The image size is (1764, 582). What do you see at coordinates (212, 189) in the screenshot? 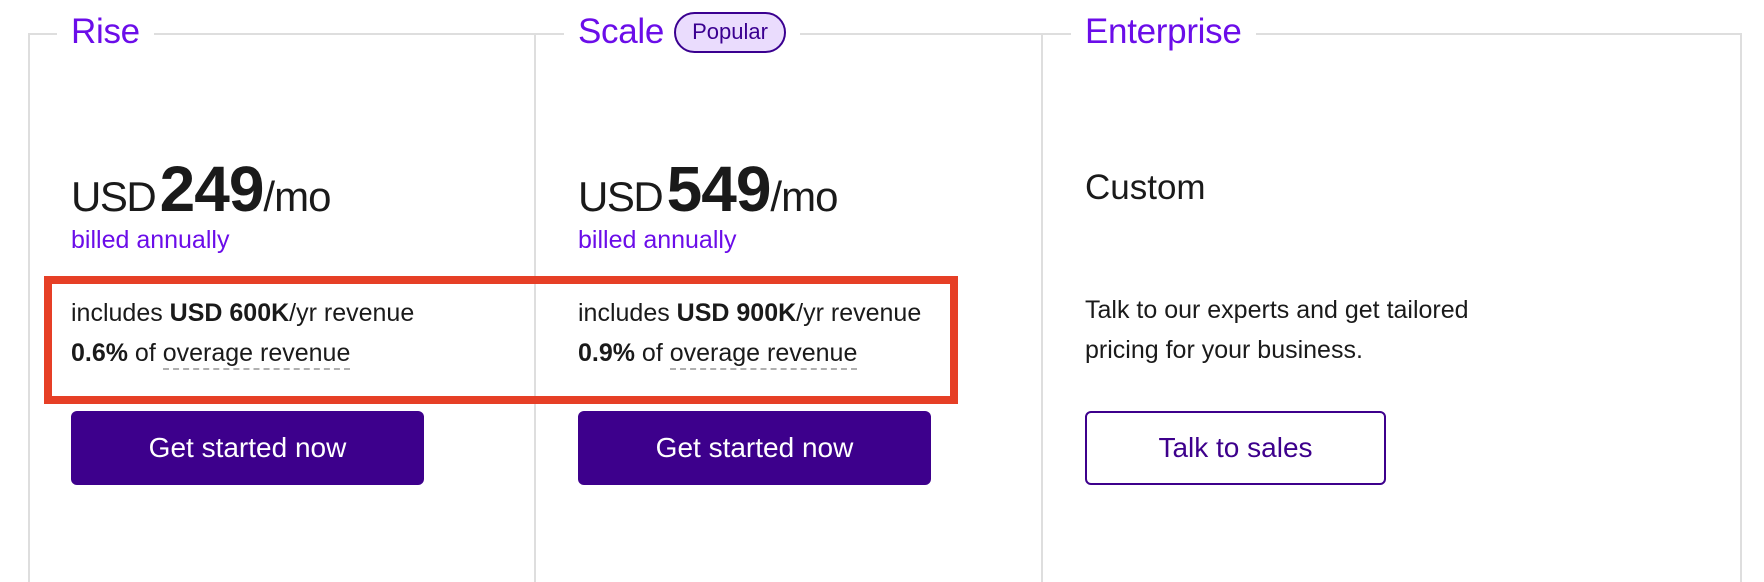
I see `price-amount: 249` at bounding box center [212, 189].